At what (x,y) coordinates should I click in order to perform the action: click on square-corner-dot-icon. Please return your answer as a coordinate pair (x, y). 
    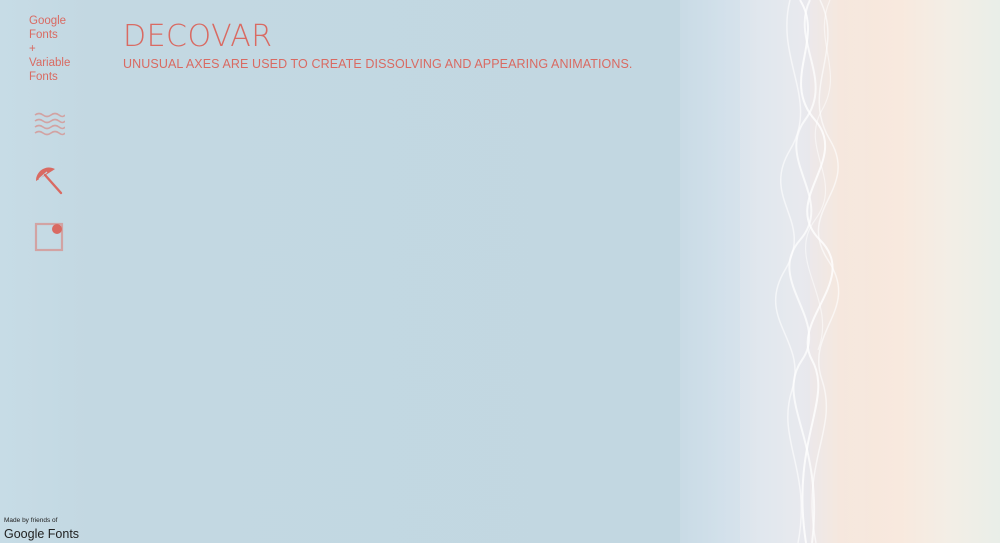
    Looking at the image, I should click on (49, 237).